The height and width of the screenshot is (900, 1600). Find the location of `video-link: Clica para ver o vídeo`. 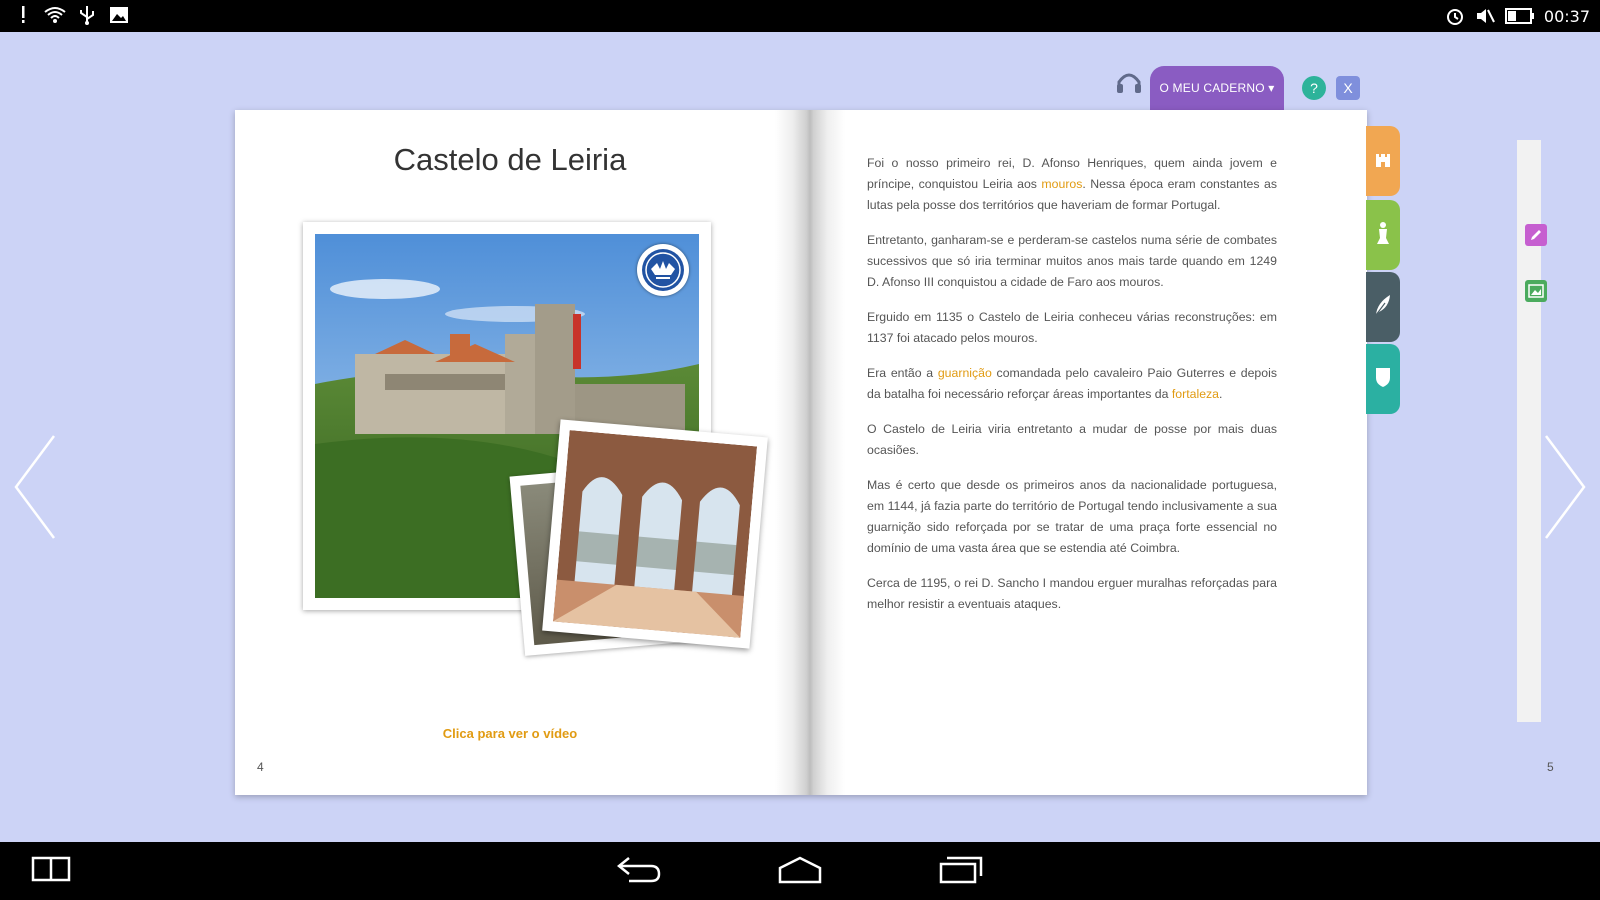

video-link: Clica para ver o vídeo is located at coordinates (510, 733).